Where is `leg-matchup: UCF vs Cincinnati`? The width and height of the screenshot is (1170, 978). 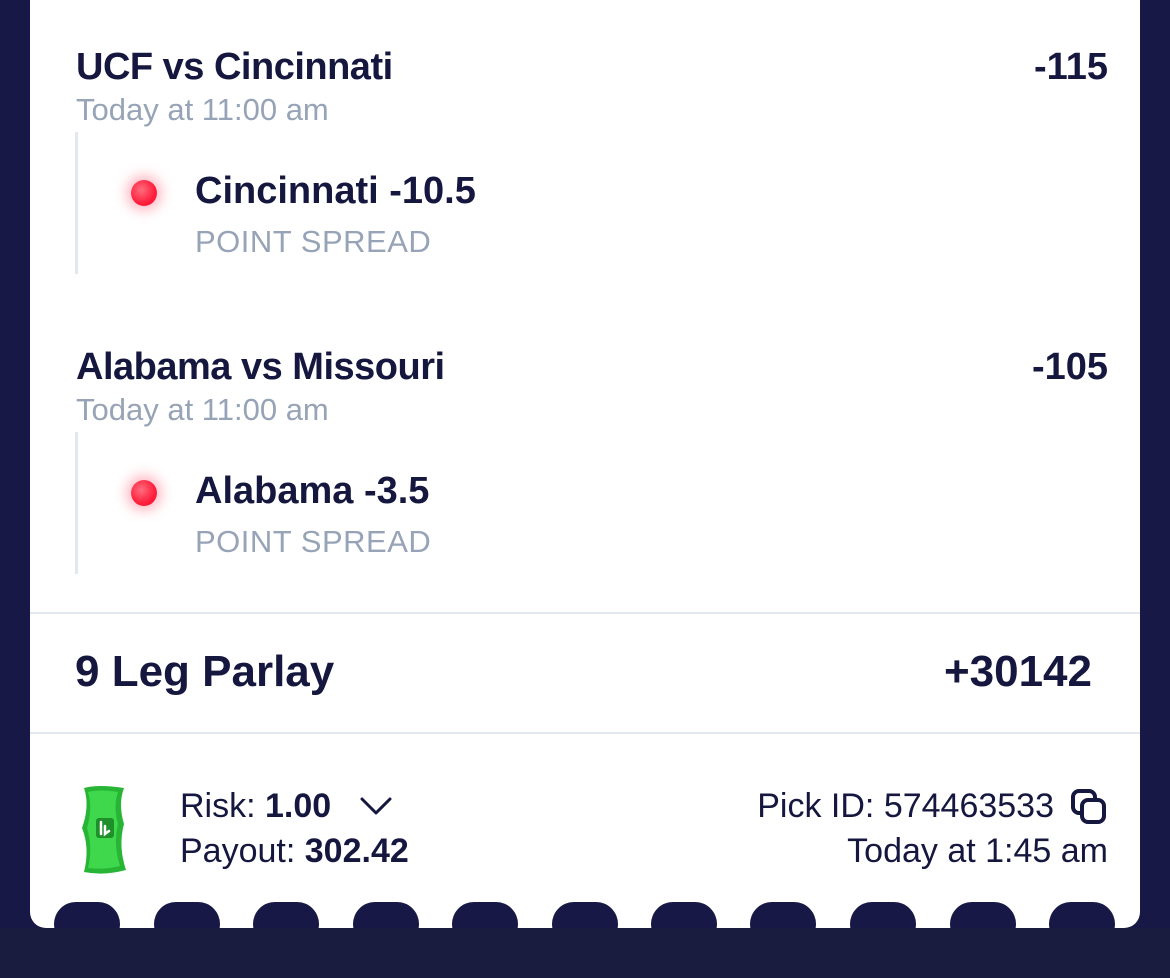 leg-matchup: UCF vs Cincinnati is located at coordinates (234, 67).